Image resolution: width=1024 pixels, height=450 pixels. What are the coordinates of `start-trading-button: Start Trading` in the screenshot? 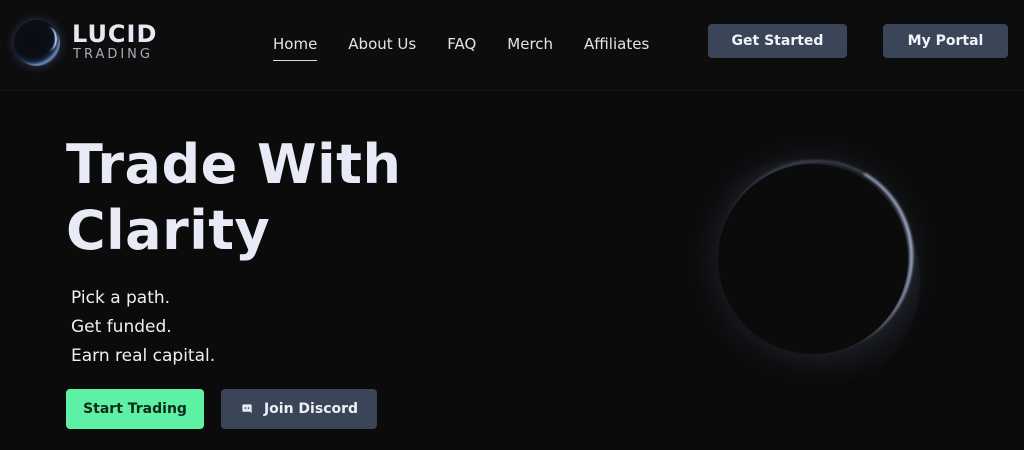 It's located at (135, 409).